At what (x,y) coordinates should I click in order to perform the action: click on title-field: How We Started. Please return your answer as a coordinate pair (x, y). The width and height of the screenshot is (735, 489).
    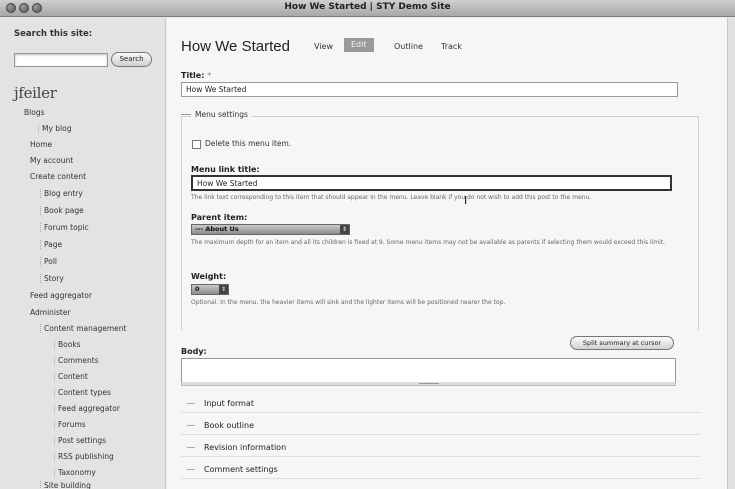
    Looking at the image, I should click on (429, 89).